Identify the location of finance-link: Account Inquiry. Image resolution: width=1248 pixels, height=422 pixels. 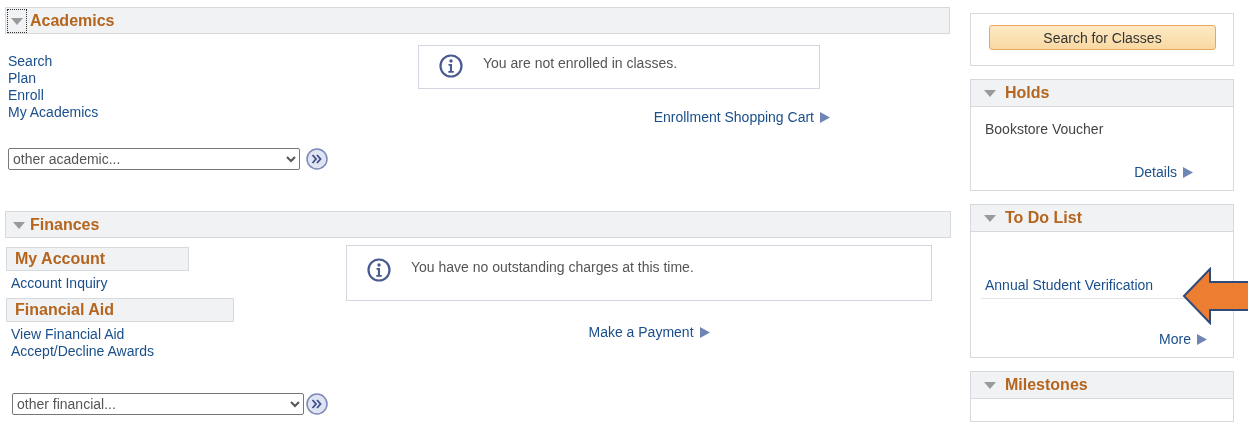
(59, 283).